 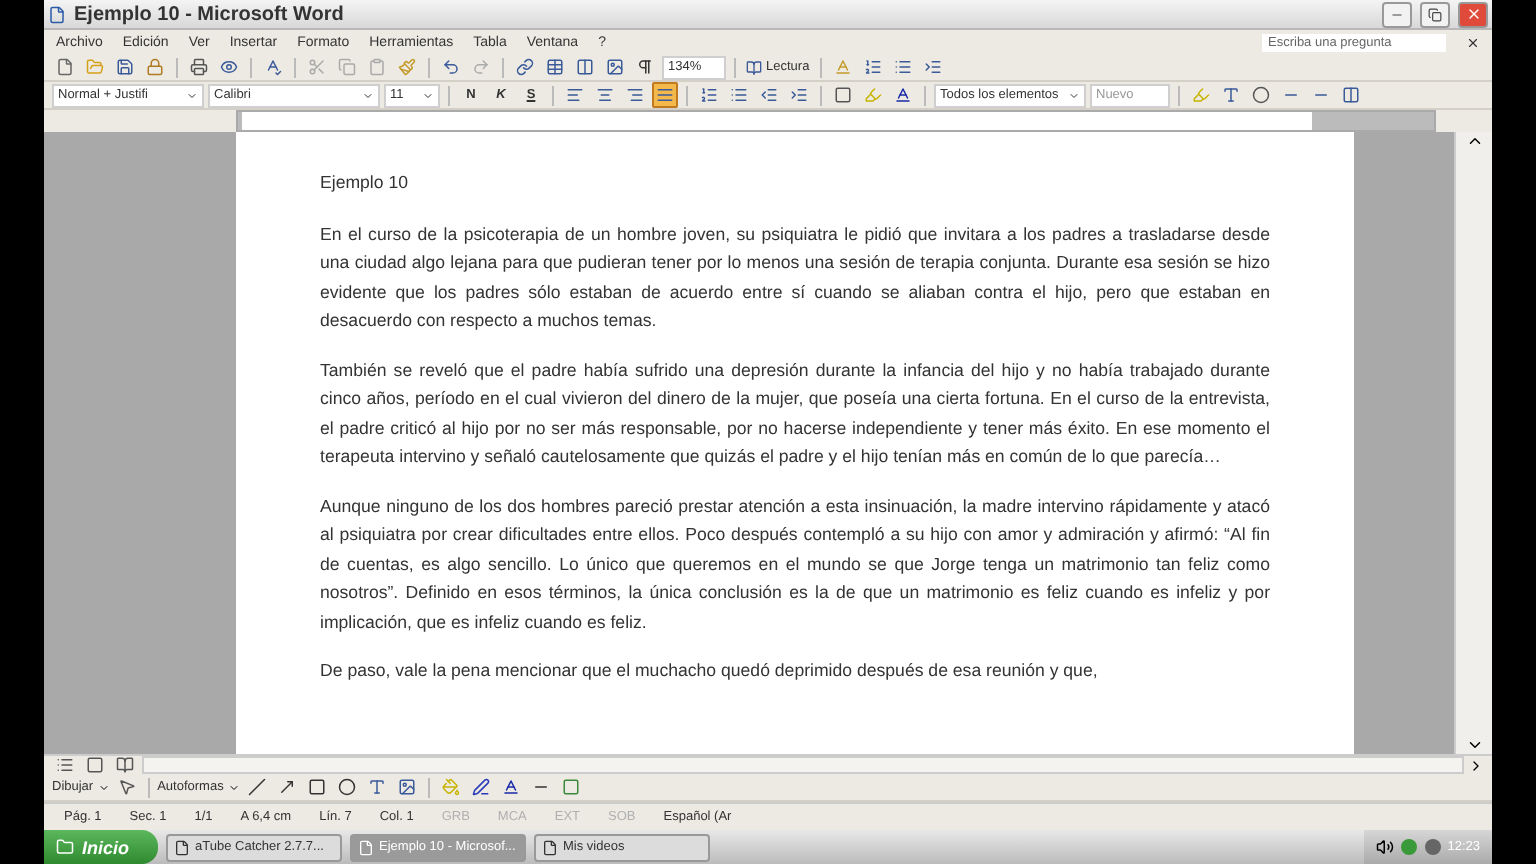 I want to click on line-icon, so click(x=256, y=787).